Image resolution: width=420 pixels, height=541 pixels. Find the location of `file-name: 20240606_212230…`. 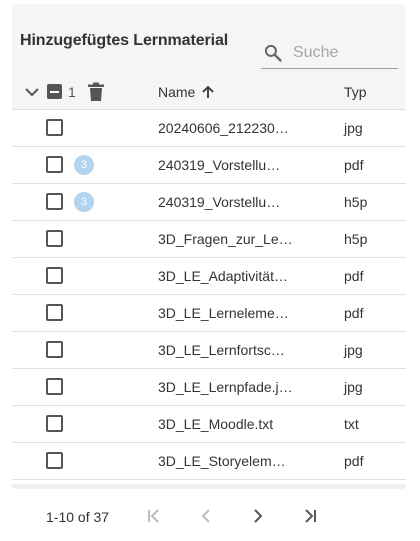

file-name: 20240606_212230… is located at coordinates (223, 128).